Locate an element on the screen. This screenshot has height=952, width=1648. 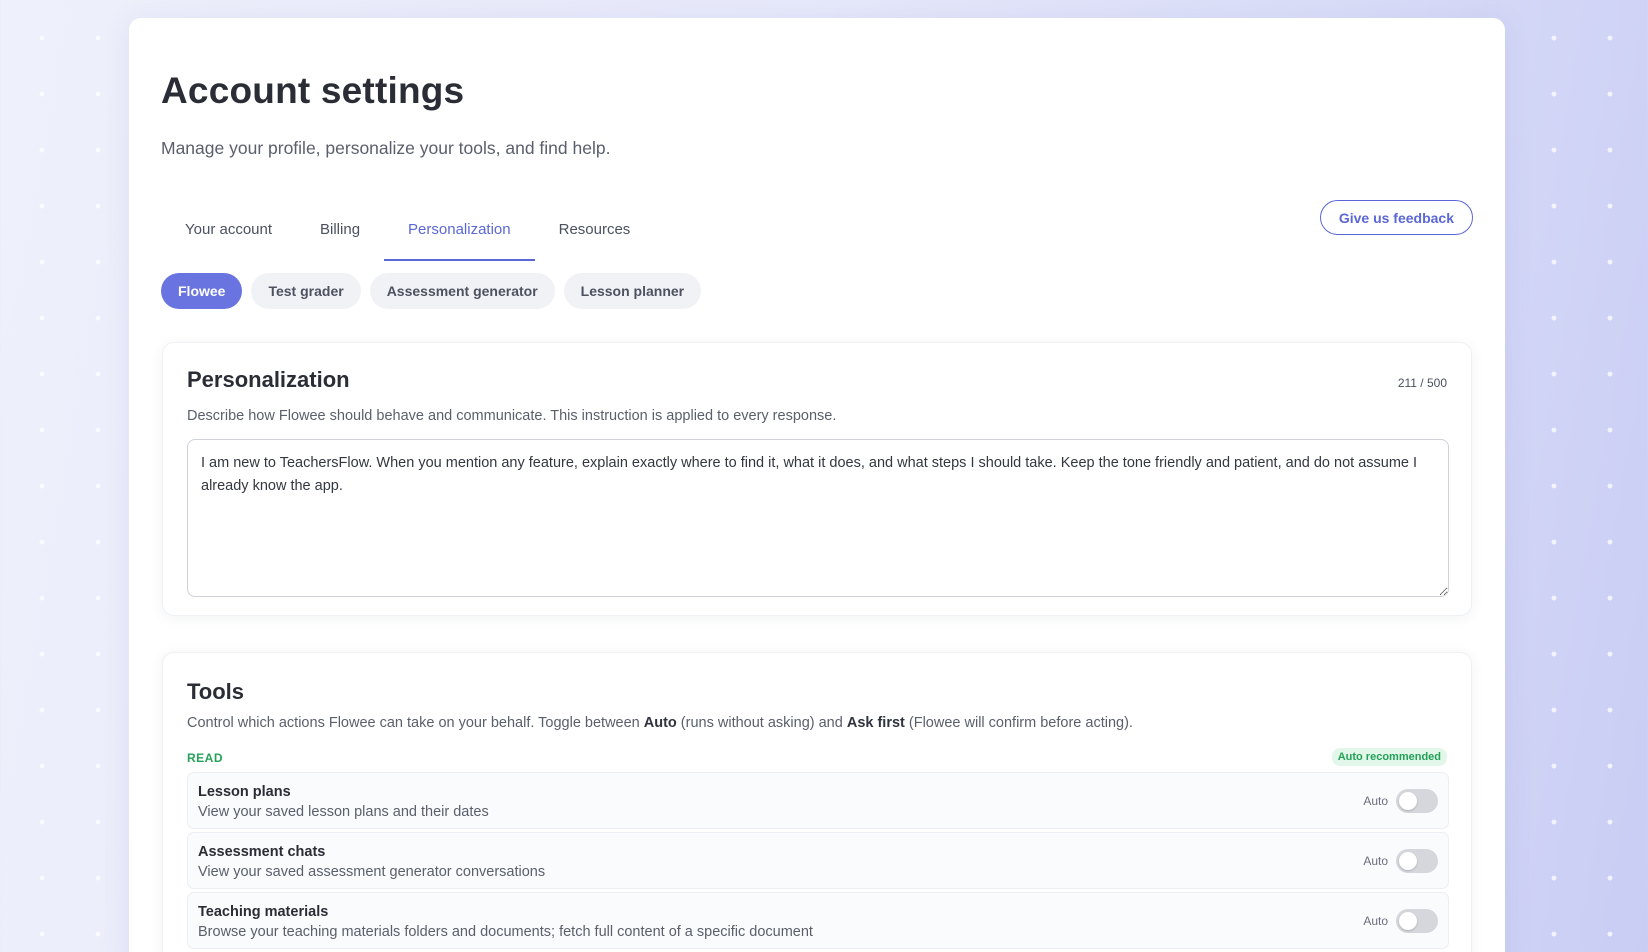
page-title: Account settings is located at coordinates (313, 90).